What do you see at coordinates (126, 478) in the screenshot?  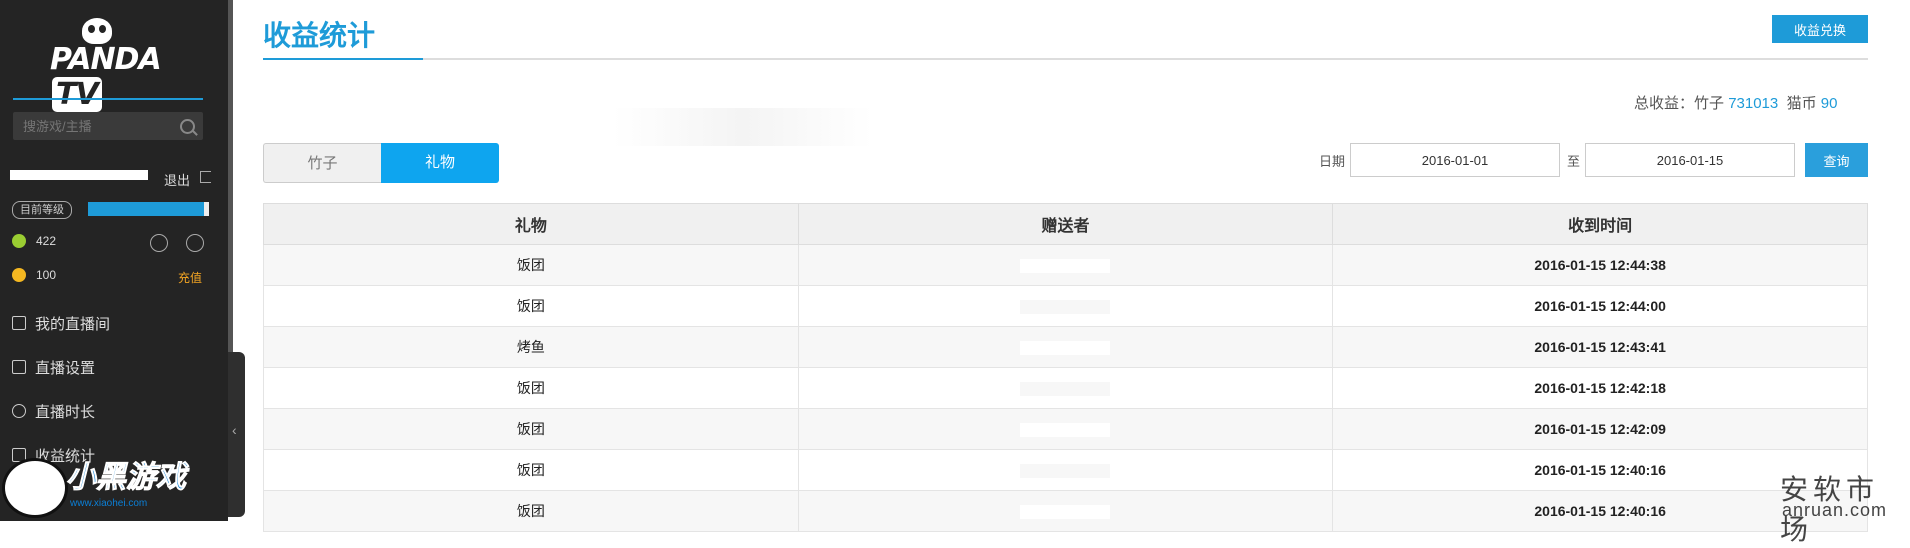 I see `watermark-left-text: 小黑游戏` at bounding box center [126, 478].